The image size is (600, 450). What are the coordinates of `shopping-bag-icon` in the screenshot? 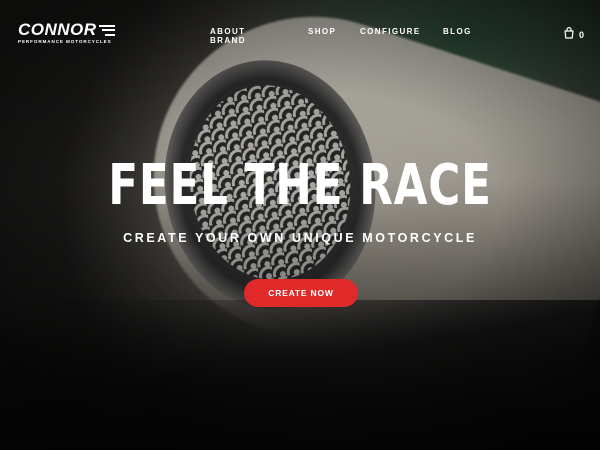 It's located at (569, 35).